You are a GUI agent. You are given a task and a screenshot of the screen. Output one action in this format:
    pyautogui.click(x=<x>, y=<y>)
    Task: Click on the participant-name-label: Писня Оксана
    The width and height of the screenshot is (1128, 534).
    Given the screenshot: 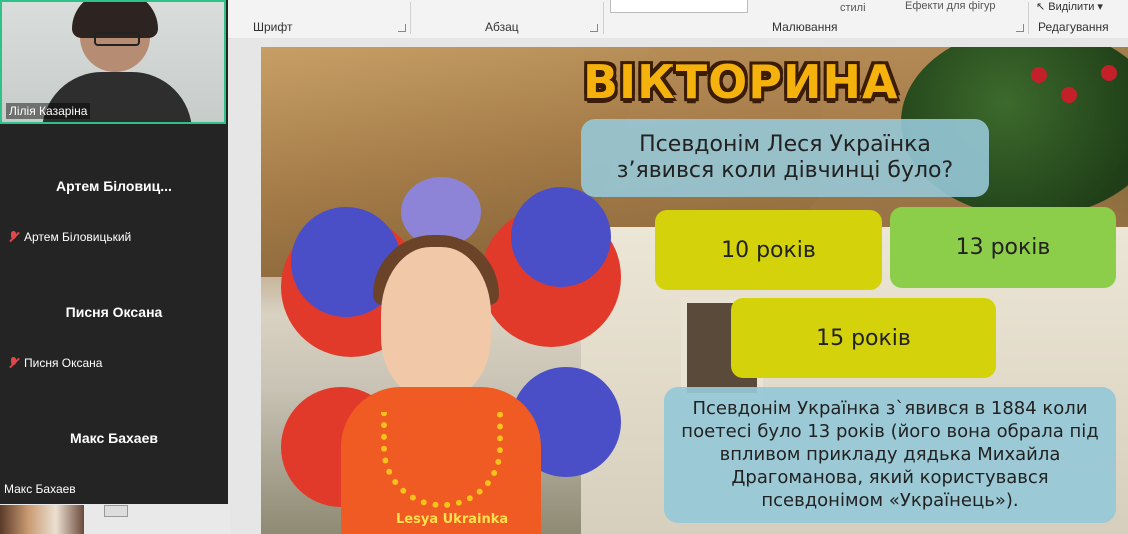 What is the action you would take?
    pyautogui.click(x=63, y=363)
    